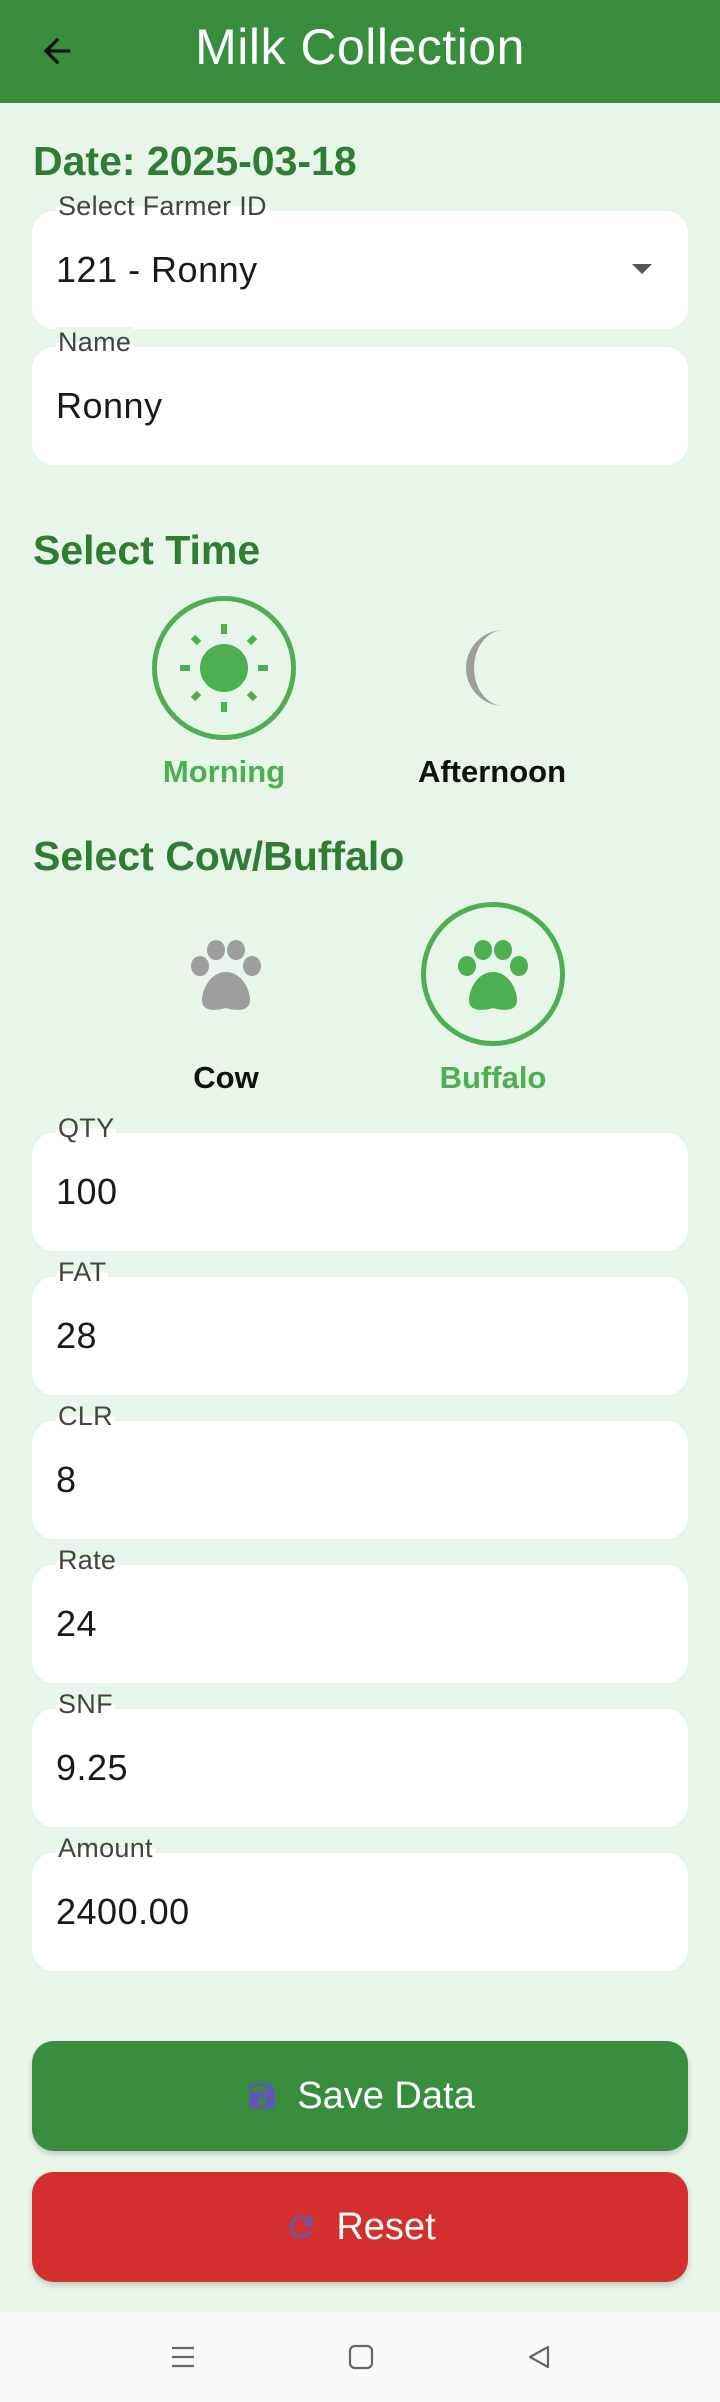 This screenshot has width=720, height=2402. What do you see at coordinates (360, 1758) in the screenshot?
I see `snf-field: SNF 9.25` at bounding box center [360, 1758].